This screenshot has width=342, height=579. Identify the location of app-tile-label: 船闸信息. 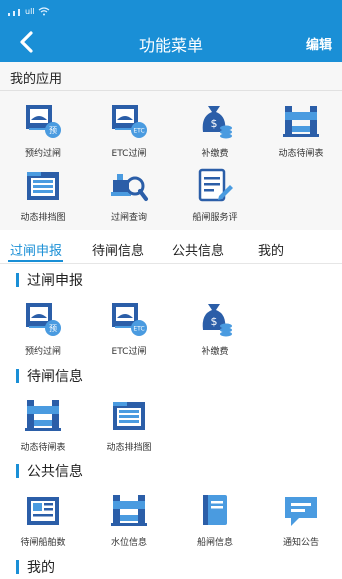
(214, 543).